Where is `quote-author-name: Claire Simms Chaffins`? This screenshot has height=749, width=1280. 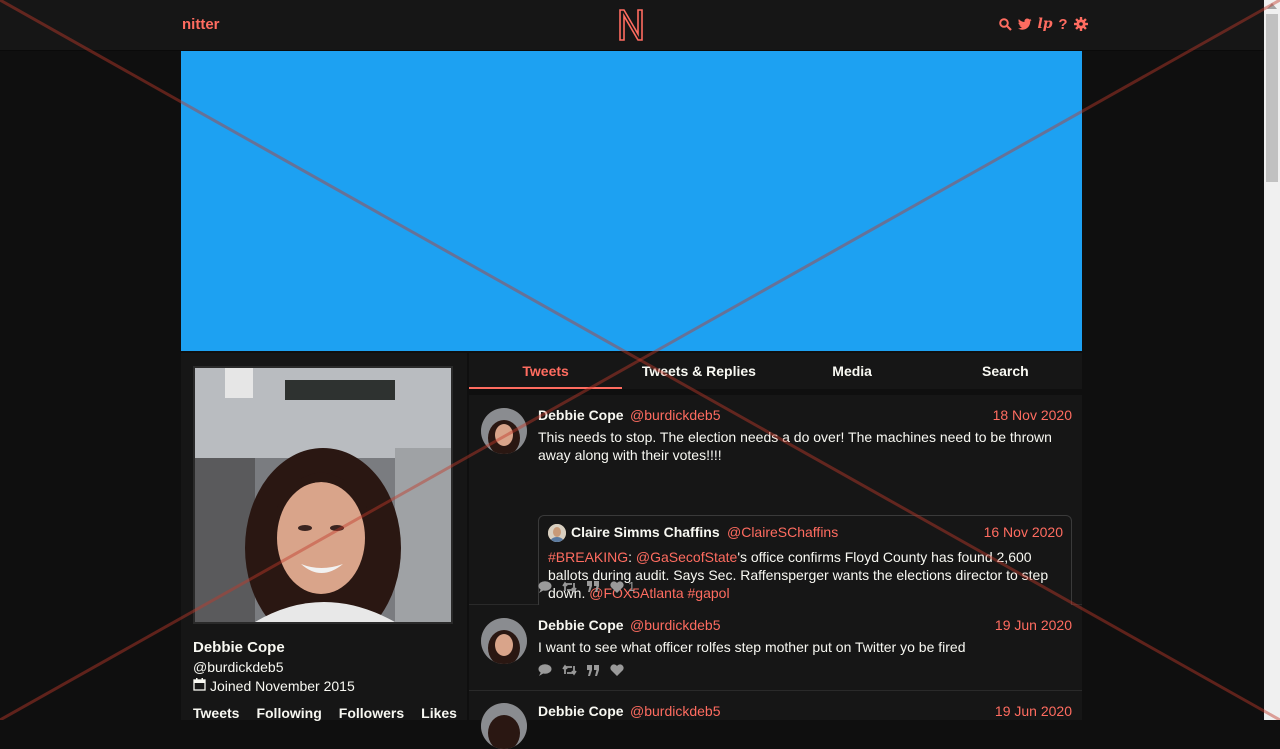
quote-author-name: Claire Simms Chaffins is located at coordinates (645, 532).